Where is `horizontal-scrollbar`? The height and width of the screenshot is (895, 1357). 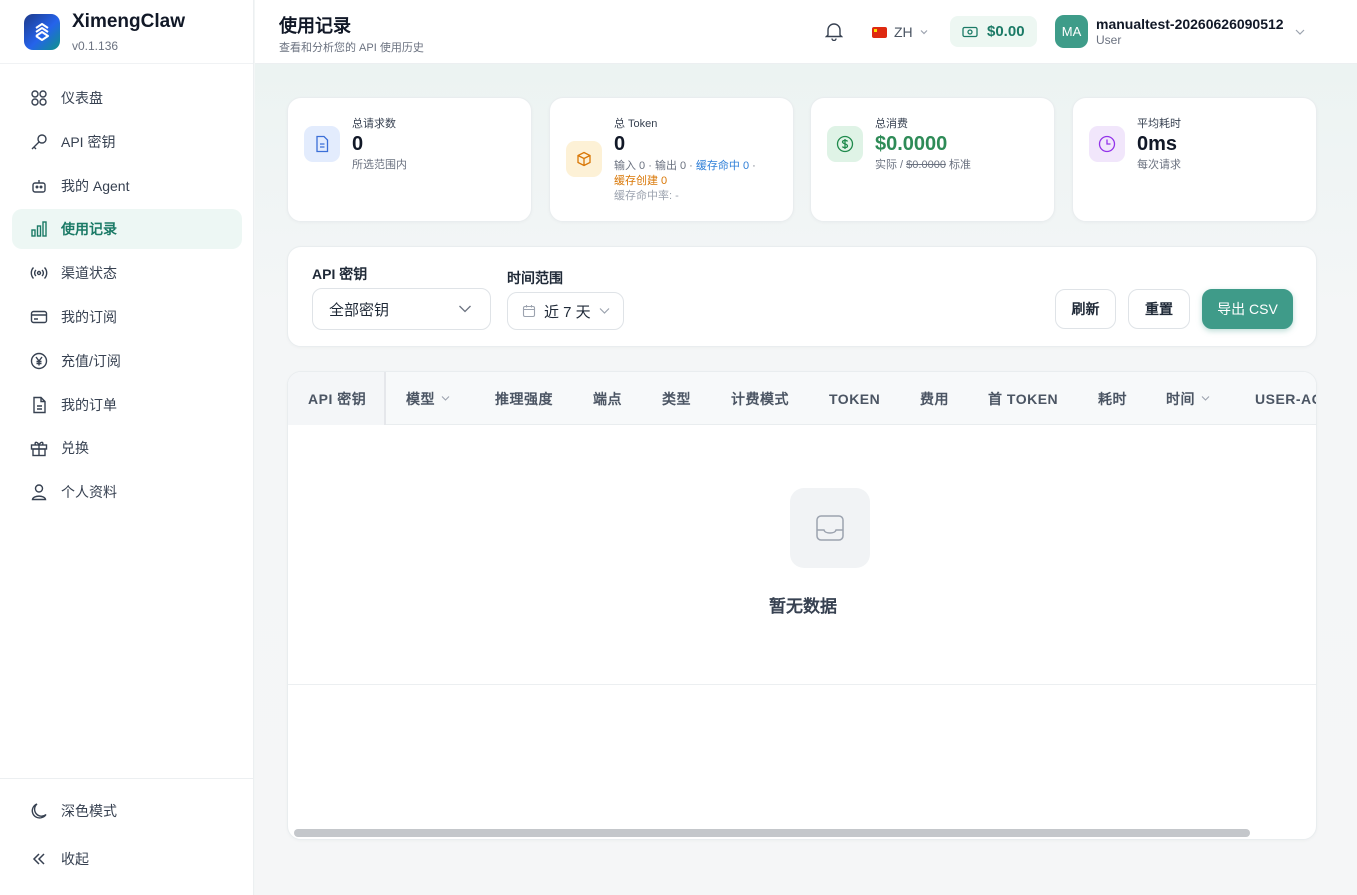 horizontal-scrollbar is located at coordinates (772, 833).